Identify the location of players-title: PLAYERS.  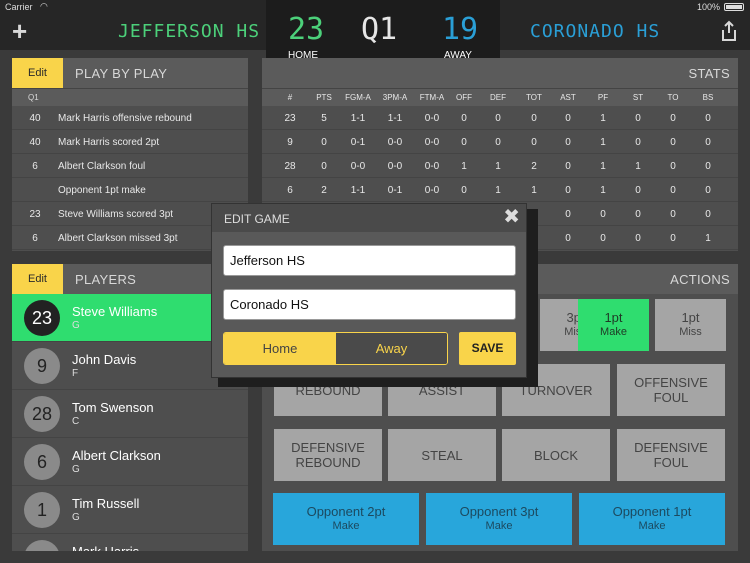
(106, 279).